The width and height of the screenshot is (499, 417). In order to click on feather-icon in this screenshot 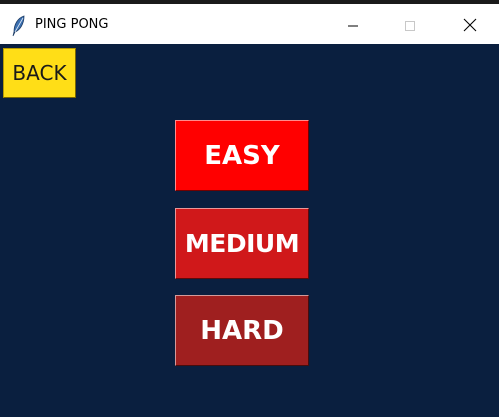, I will do `click(19, 26)`.